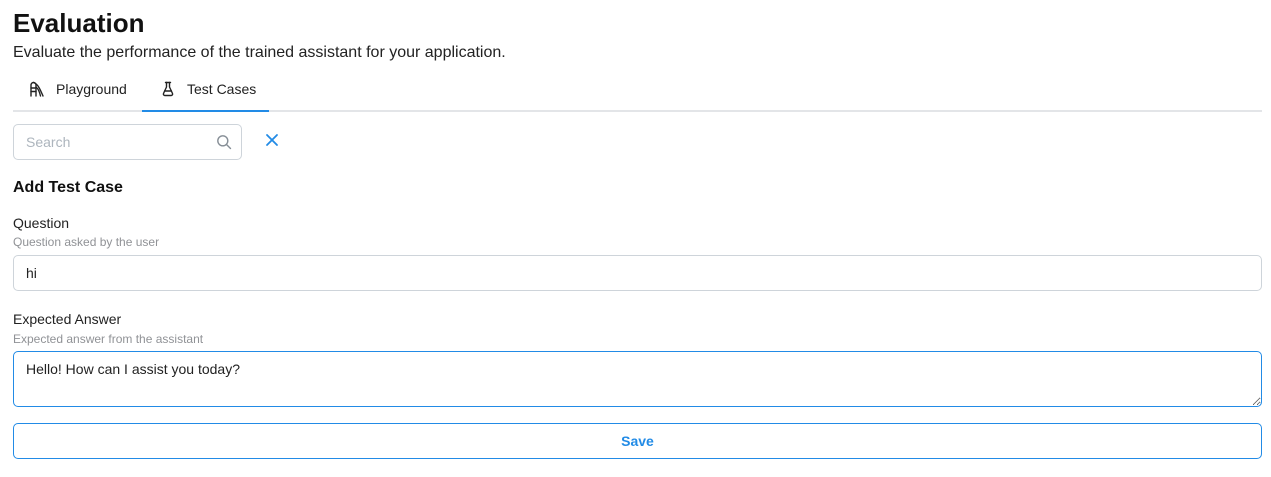 The height and width of the screenshot is (477, 1271). What do you see at coordinates (108, 339) in the screenshot?
I see `expected-answer-description: Expected answer from the assistant` at bounding box center [108, 339].